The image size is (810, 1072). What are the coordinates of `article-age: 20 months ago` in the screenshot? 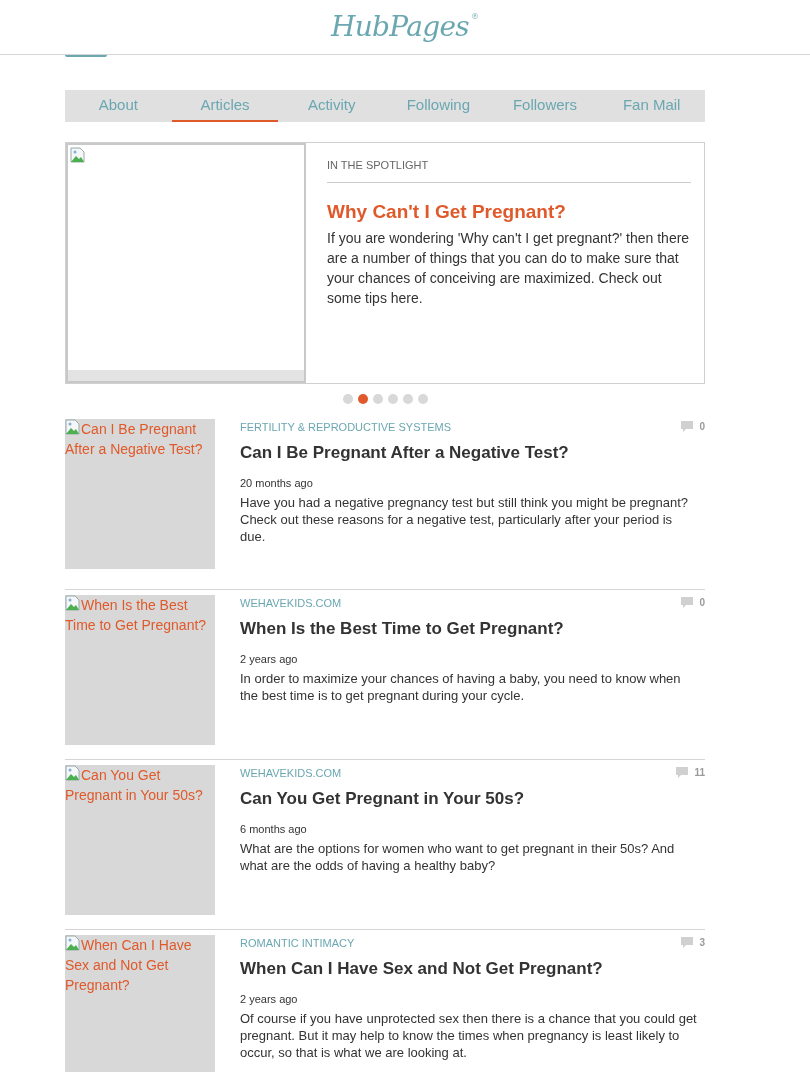 It's located at (277, 483).